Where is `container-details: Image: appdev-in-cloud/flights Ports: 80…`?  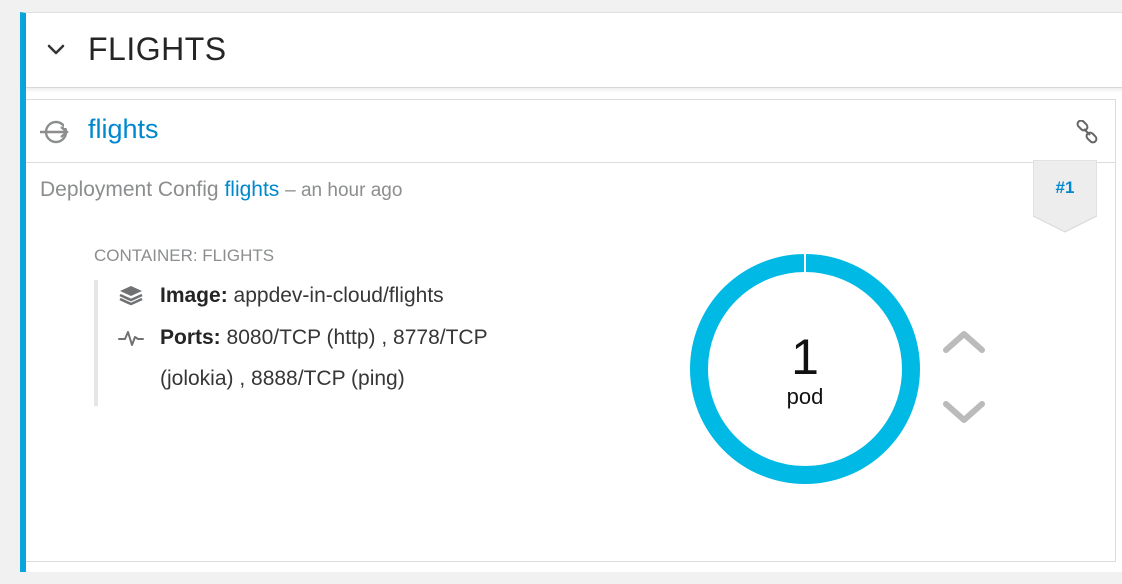
container-details: Image: appdev-in-cloud/flights Ports: 80… is located at coordinates (326, 343).